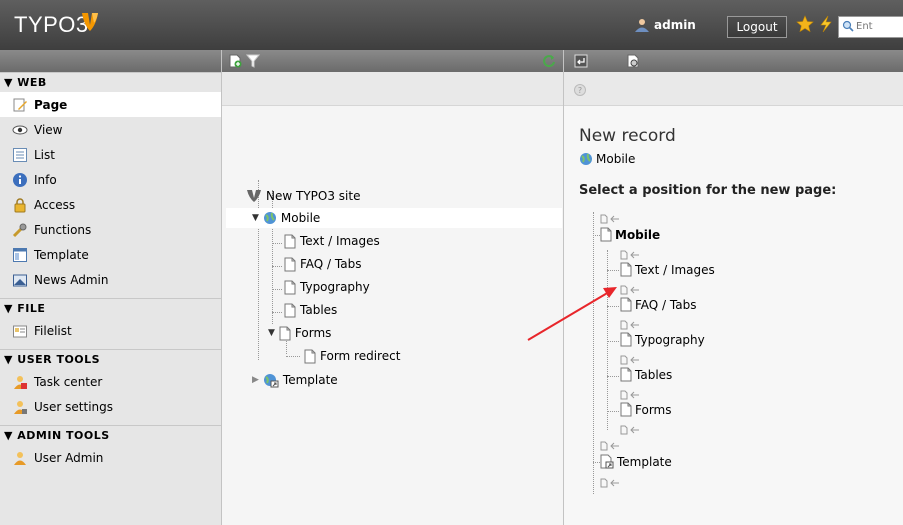 This screenshot has height=525, width=903. I want to click on tree-item-form-redirect: Form redirect, so click(352, 356).